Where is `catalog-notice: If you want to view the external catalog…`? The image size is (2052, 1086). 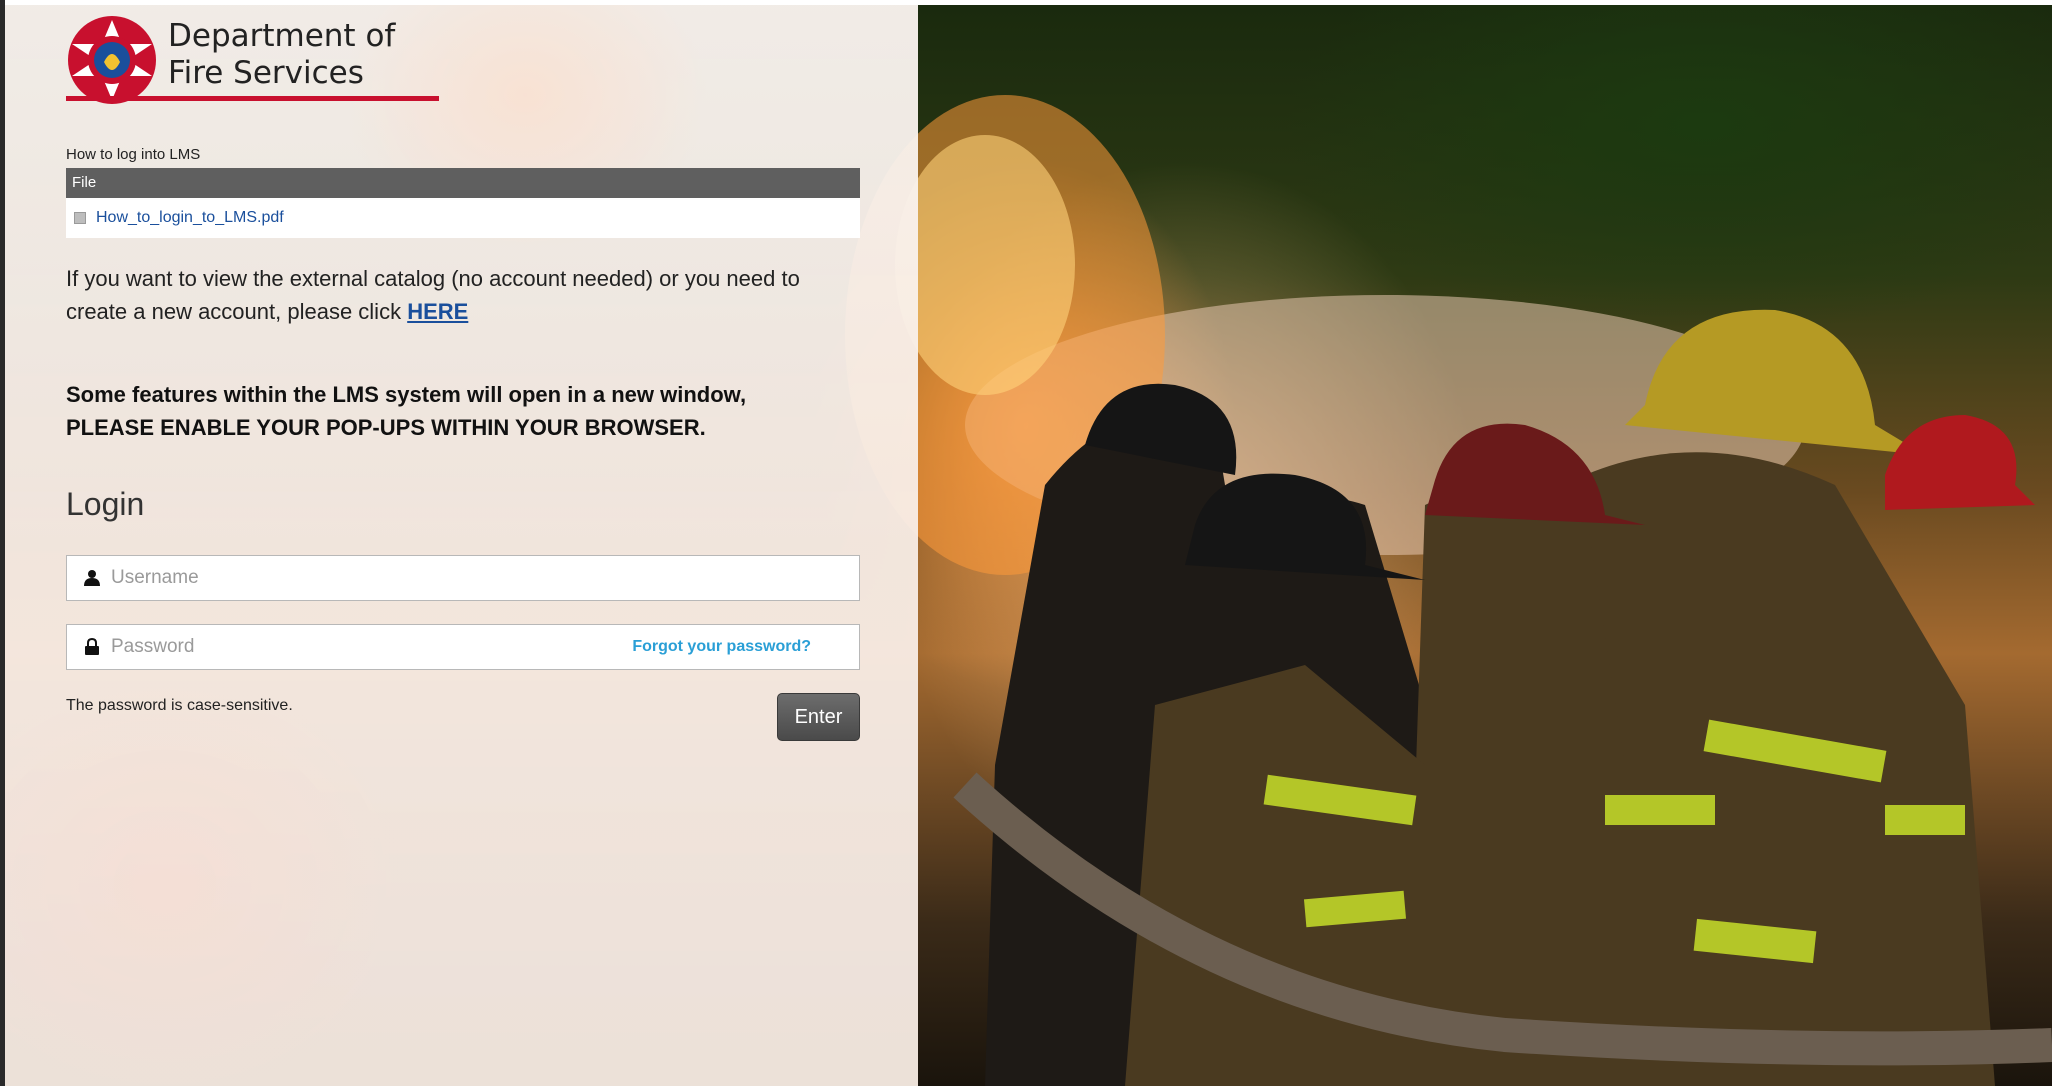 catalog-notice: If you want to view the external catalog… is located at coordinates (466, 295).